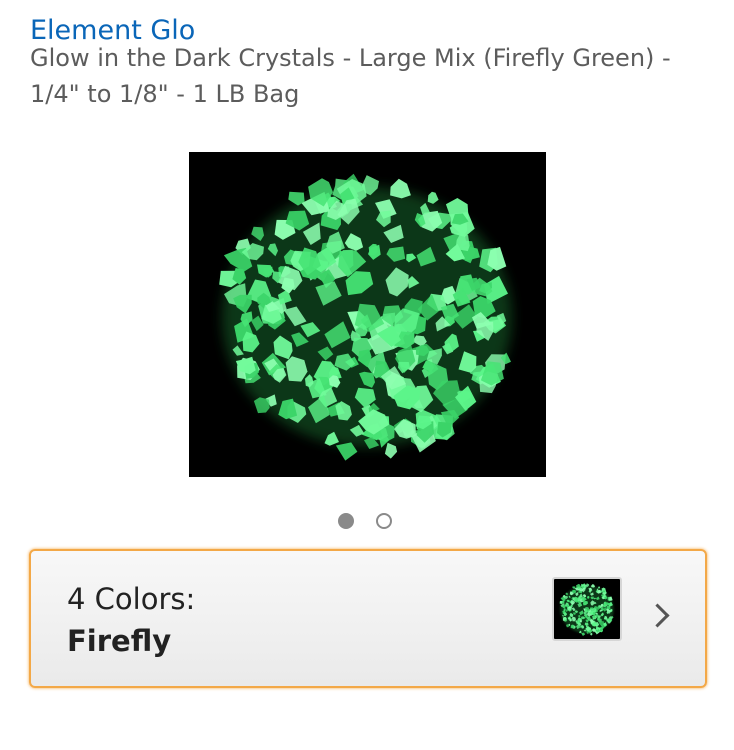  I want to click on carousel-dot-inactive, so click(384, 521).